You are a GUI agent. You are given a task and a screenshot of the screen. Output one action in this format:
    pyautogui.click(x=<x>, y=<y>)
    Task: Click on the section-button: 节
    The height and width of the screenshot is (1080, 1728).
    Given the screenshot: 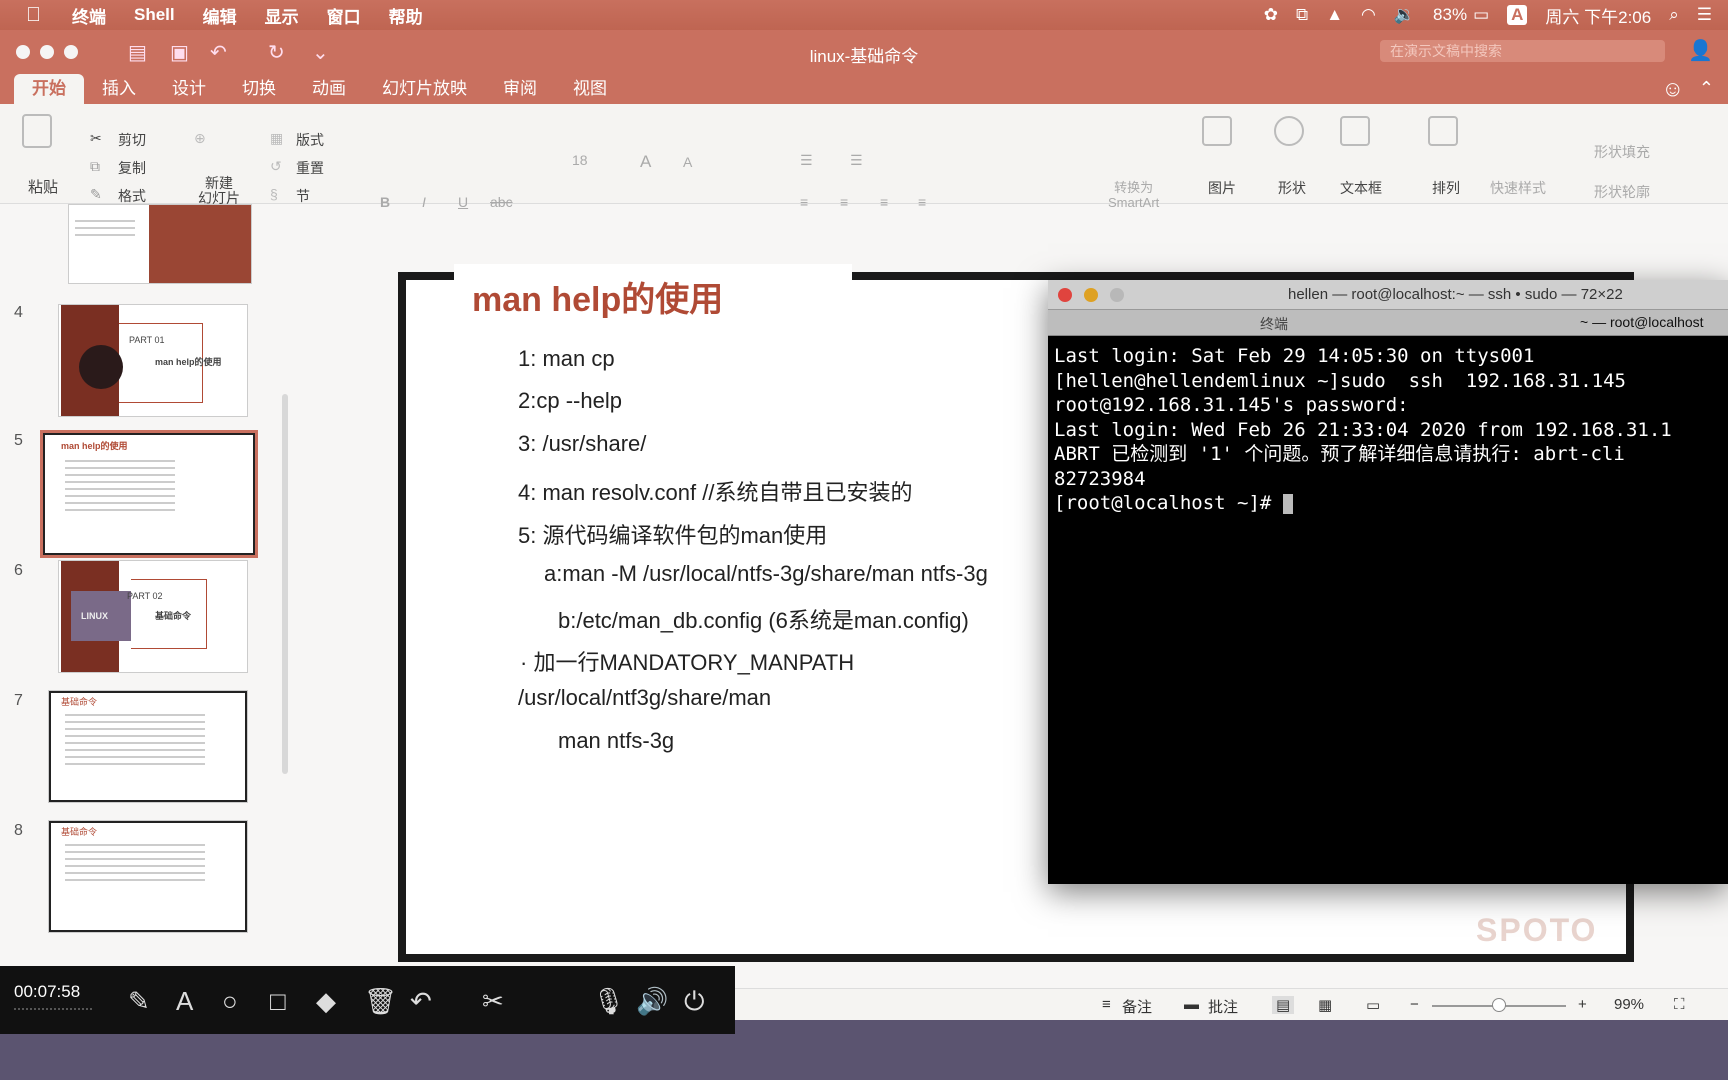 What is the action you would take?
    pyautogui.click(x=303, y=196)
    